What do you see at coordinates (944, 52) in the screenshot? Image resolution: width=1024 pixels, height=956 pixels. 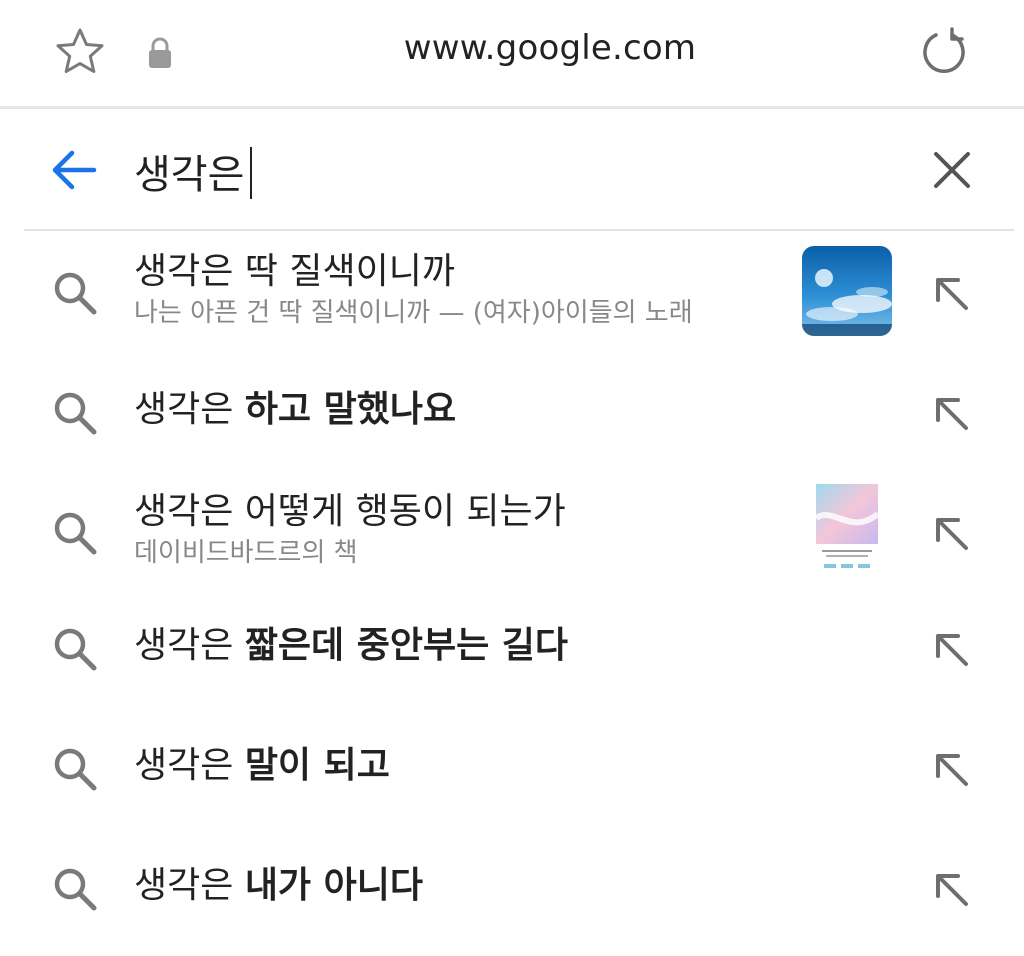 I see `reload-icon` at bounding box center [944, 52].